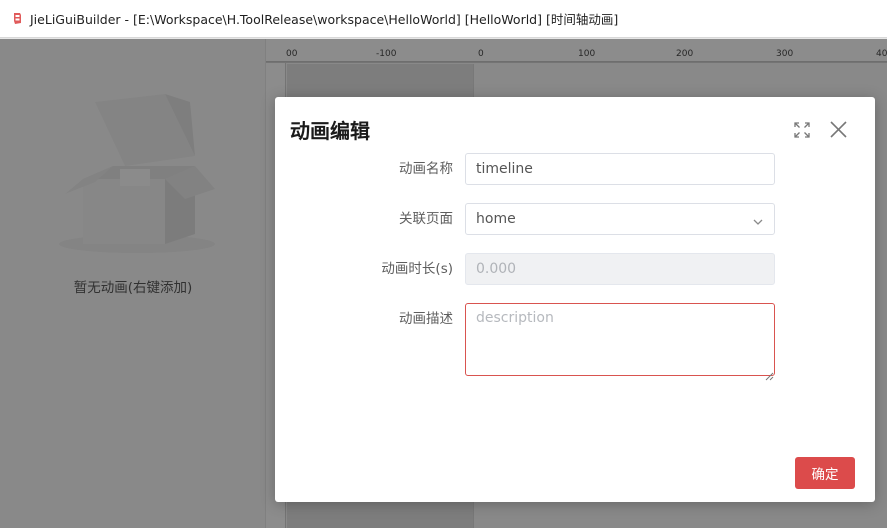 Image resolution: width=887 pixels, height=528 pixels. What do you see at coordinates (496, 219) in the screenshot?
I see `page-select-value: home` at bounding box center [496, 219].